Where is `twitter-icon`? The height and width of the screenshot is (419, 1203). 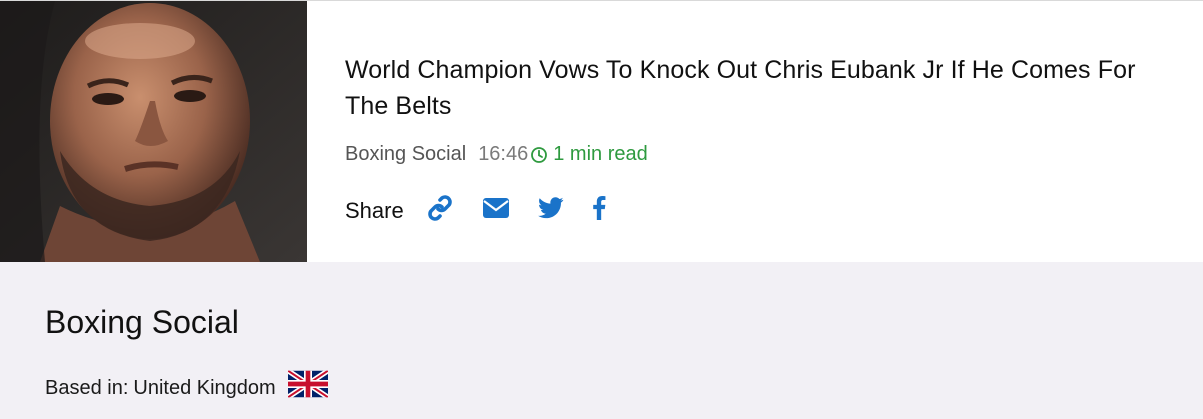
twitter-icon is located at coordinates (550, 210).